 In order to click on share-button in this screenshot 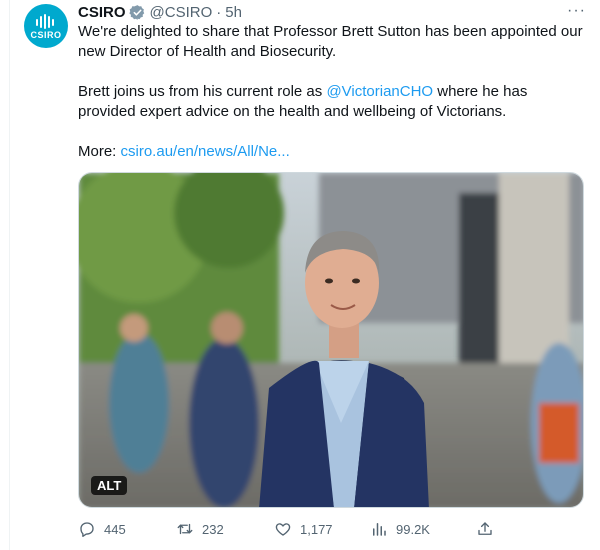, I will do `click(485, 529)`.